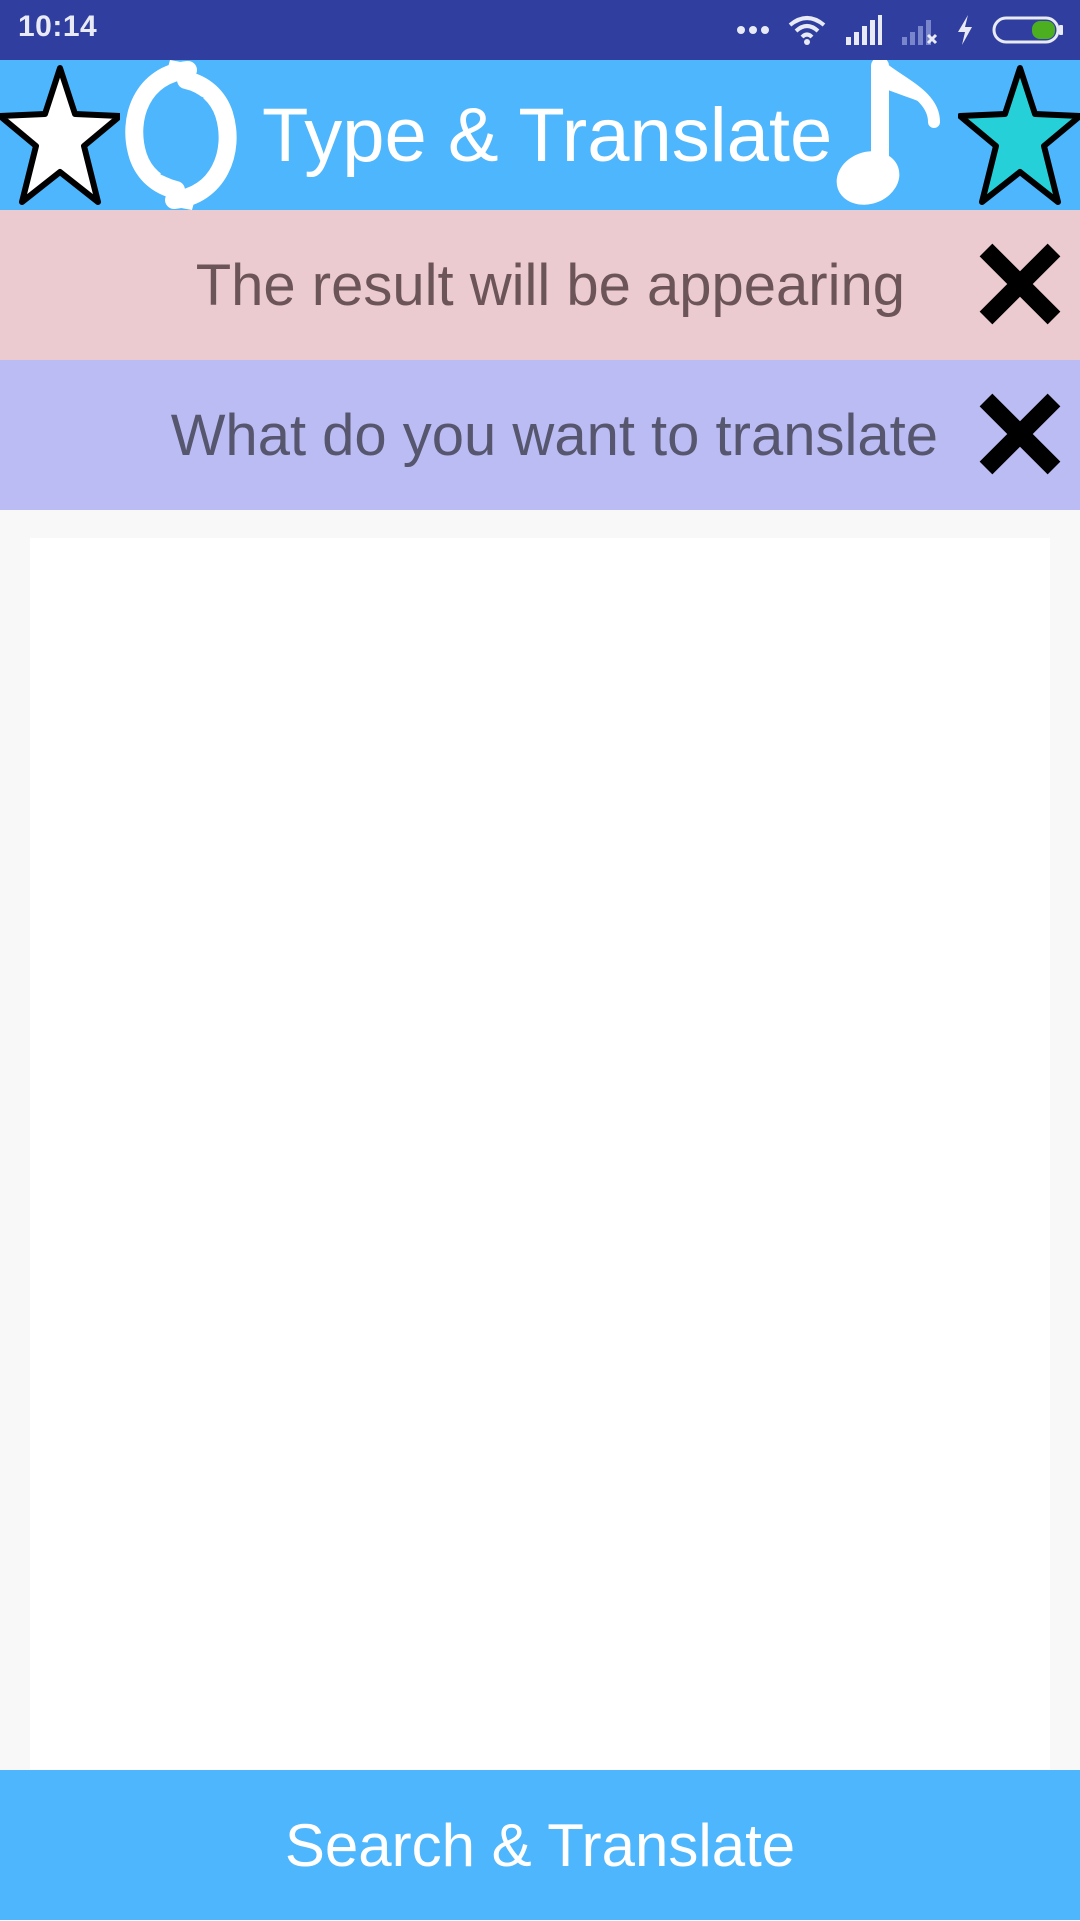  I want to click on signal-icon, so click(864, 30).